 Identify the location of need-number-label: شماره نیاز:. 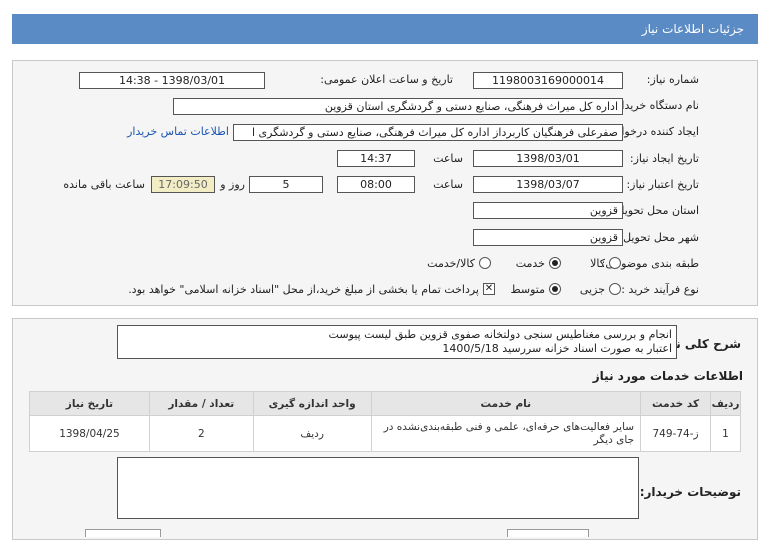
(672, 79).